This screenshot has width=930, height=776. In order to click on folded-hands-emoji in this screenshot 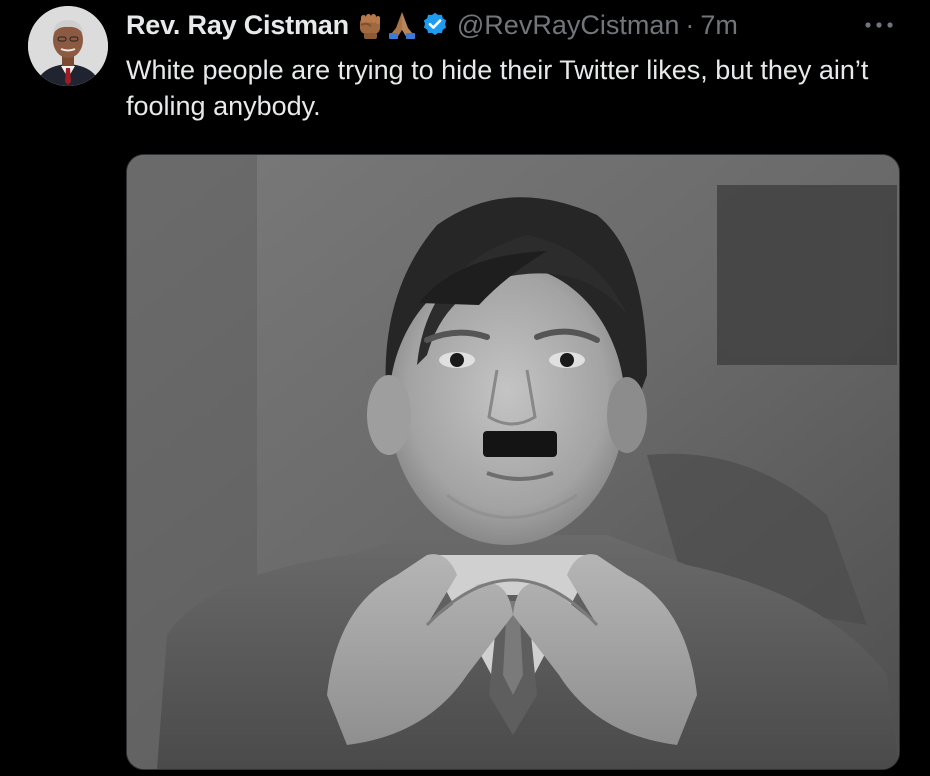, I will do `click(402, 25)`.